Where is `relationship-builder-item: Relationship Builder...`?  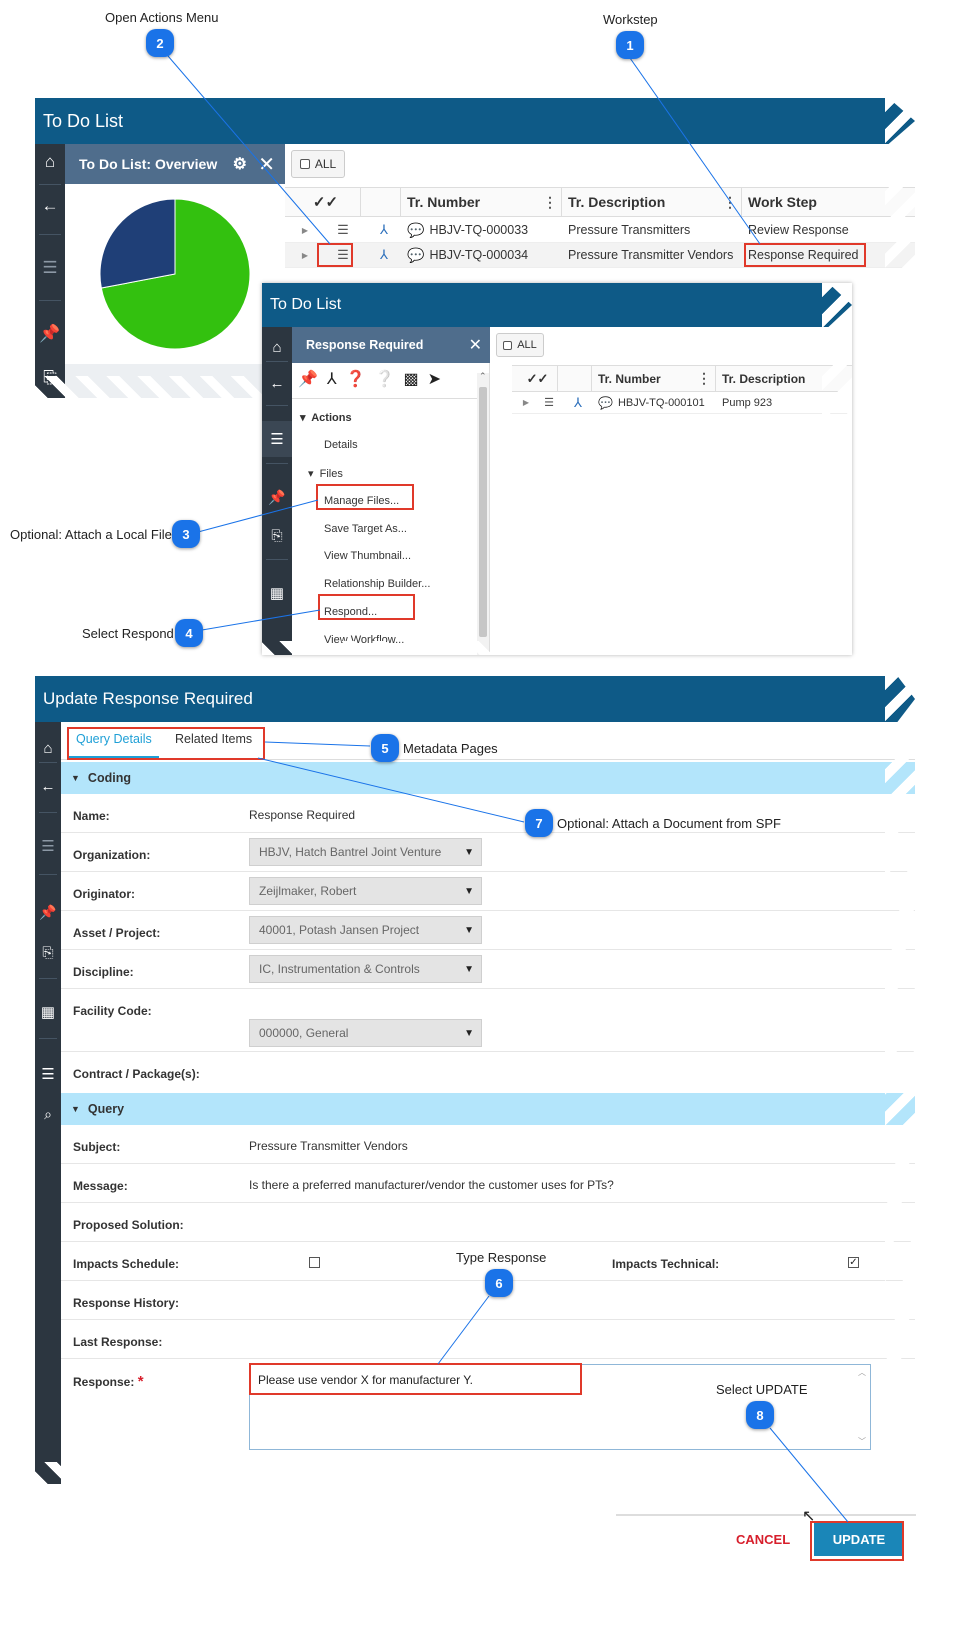 relationship-builder-item: Relationship Builder... is located at coordinates (377, 584).